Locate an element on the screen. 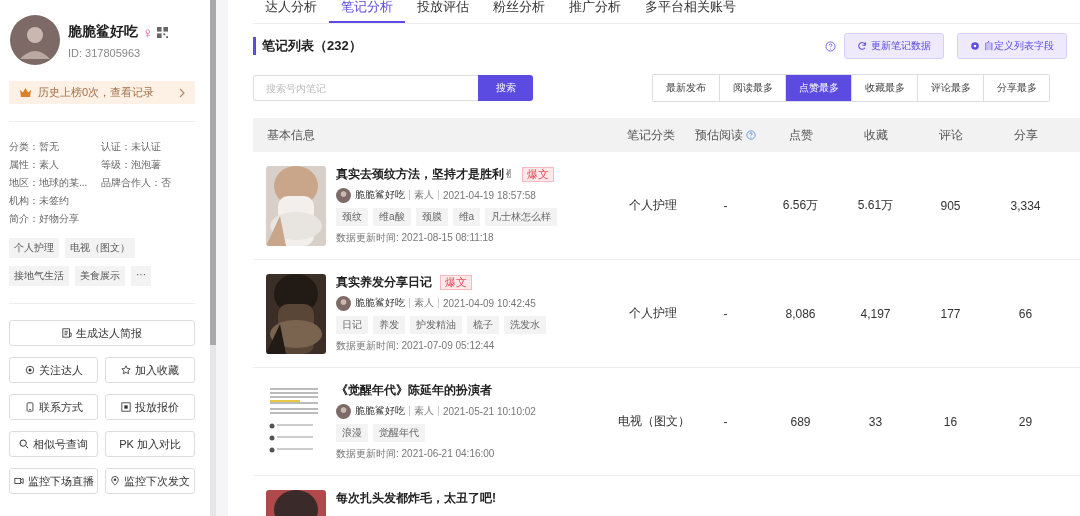 The image size is (1080, 516). note-tag: 维a酸 is located at coordinates (392, 216).